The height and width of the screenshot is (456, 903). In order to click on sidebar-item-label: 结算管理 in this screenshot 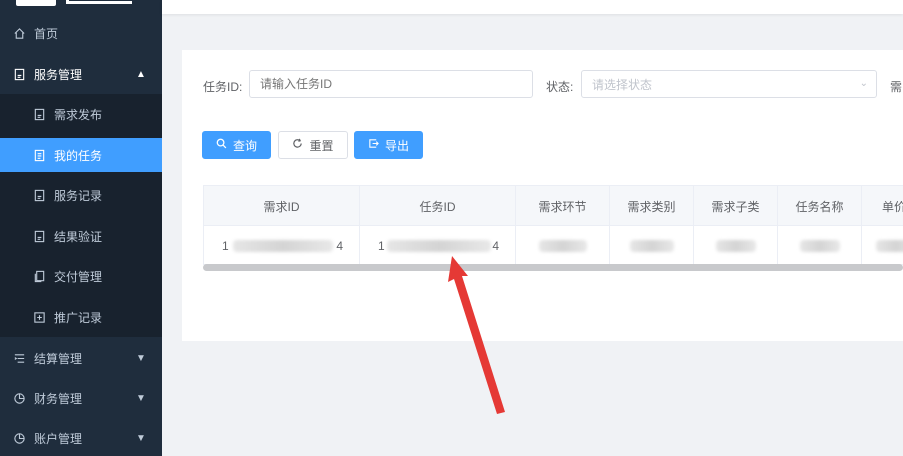, I will do `click(58, 358)`.